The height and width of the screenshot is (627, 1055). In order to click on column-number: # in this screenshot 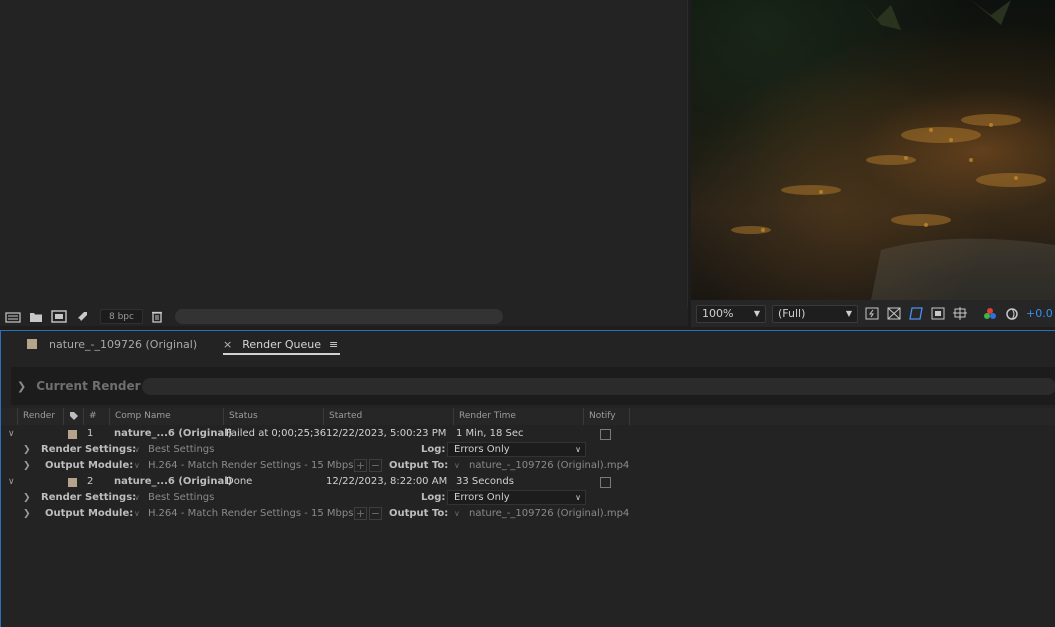, I will do `click(96, 416)`.